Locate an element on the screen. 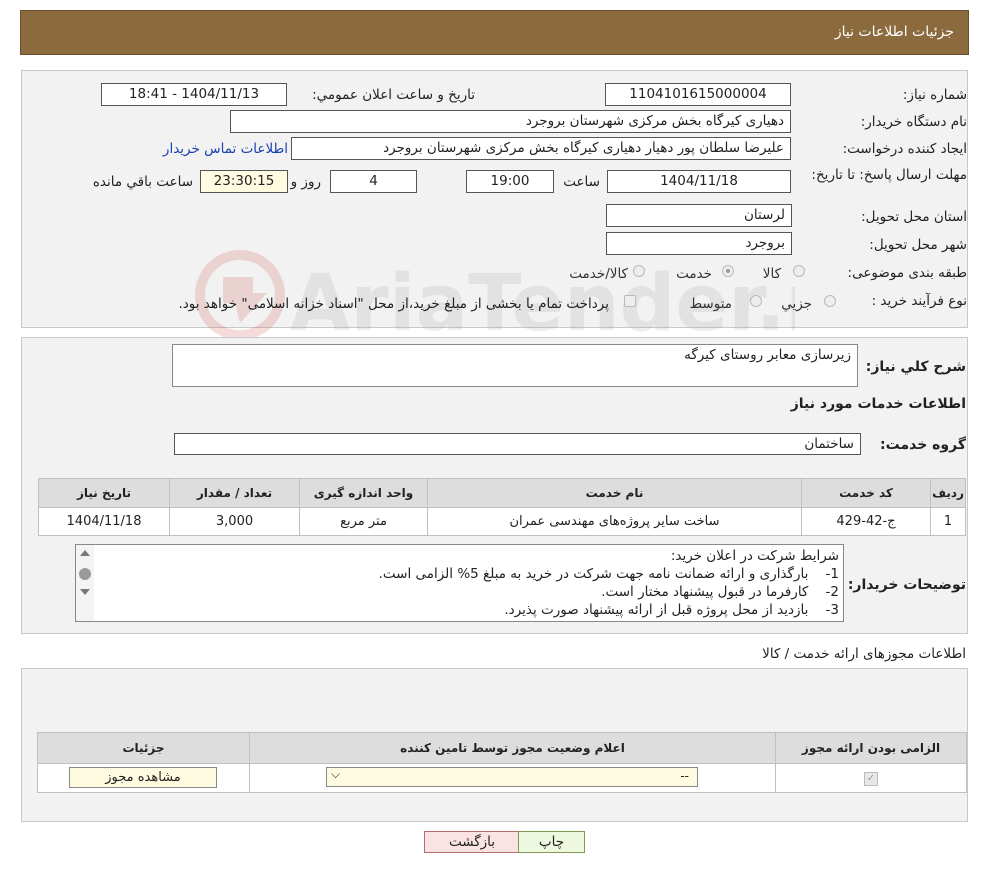 This screenshot has width=985, height=875. need-number-field: 1104101615000004 is located at coordinates (698, 94).